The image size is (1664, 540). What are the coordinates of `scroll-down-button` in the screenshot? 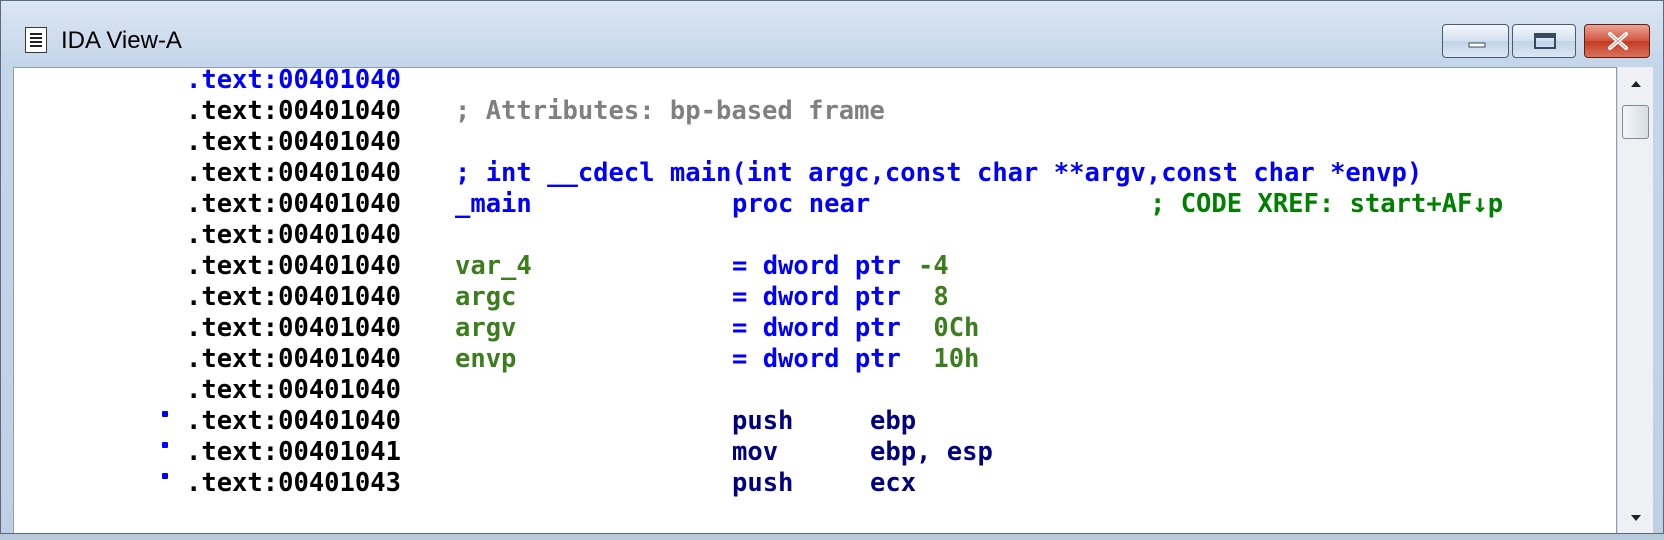 It's located at (1636, 517).